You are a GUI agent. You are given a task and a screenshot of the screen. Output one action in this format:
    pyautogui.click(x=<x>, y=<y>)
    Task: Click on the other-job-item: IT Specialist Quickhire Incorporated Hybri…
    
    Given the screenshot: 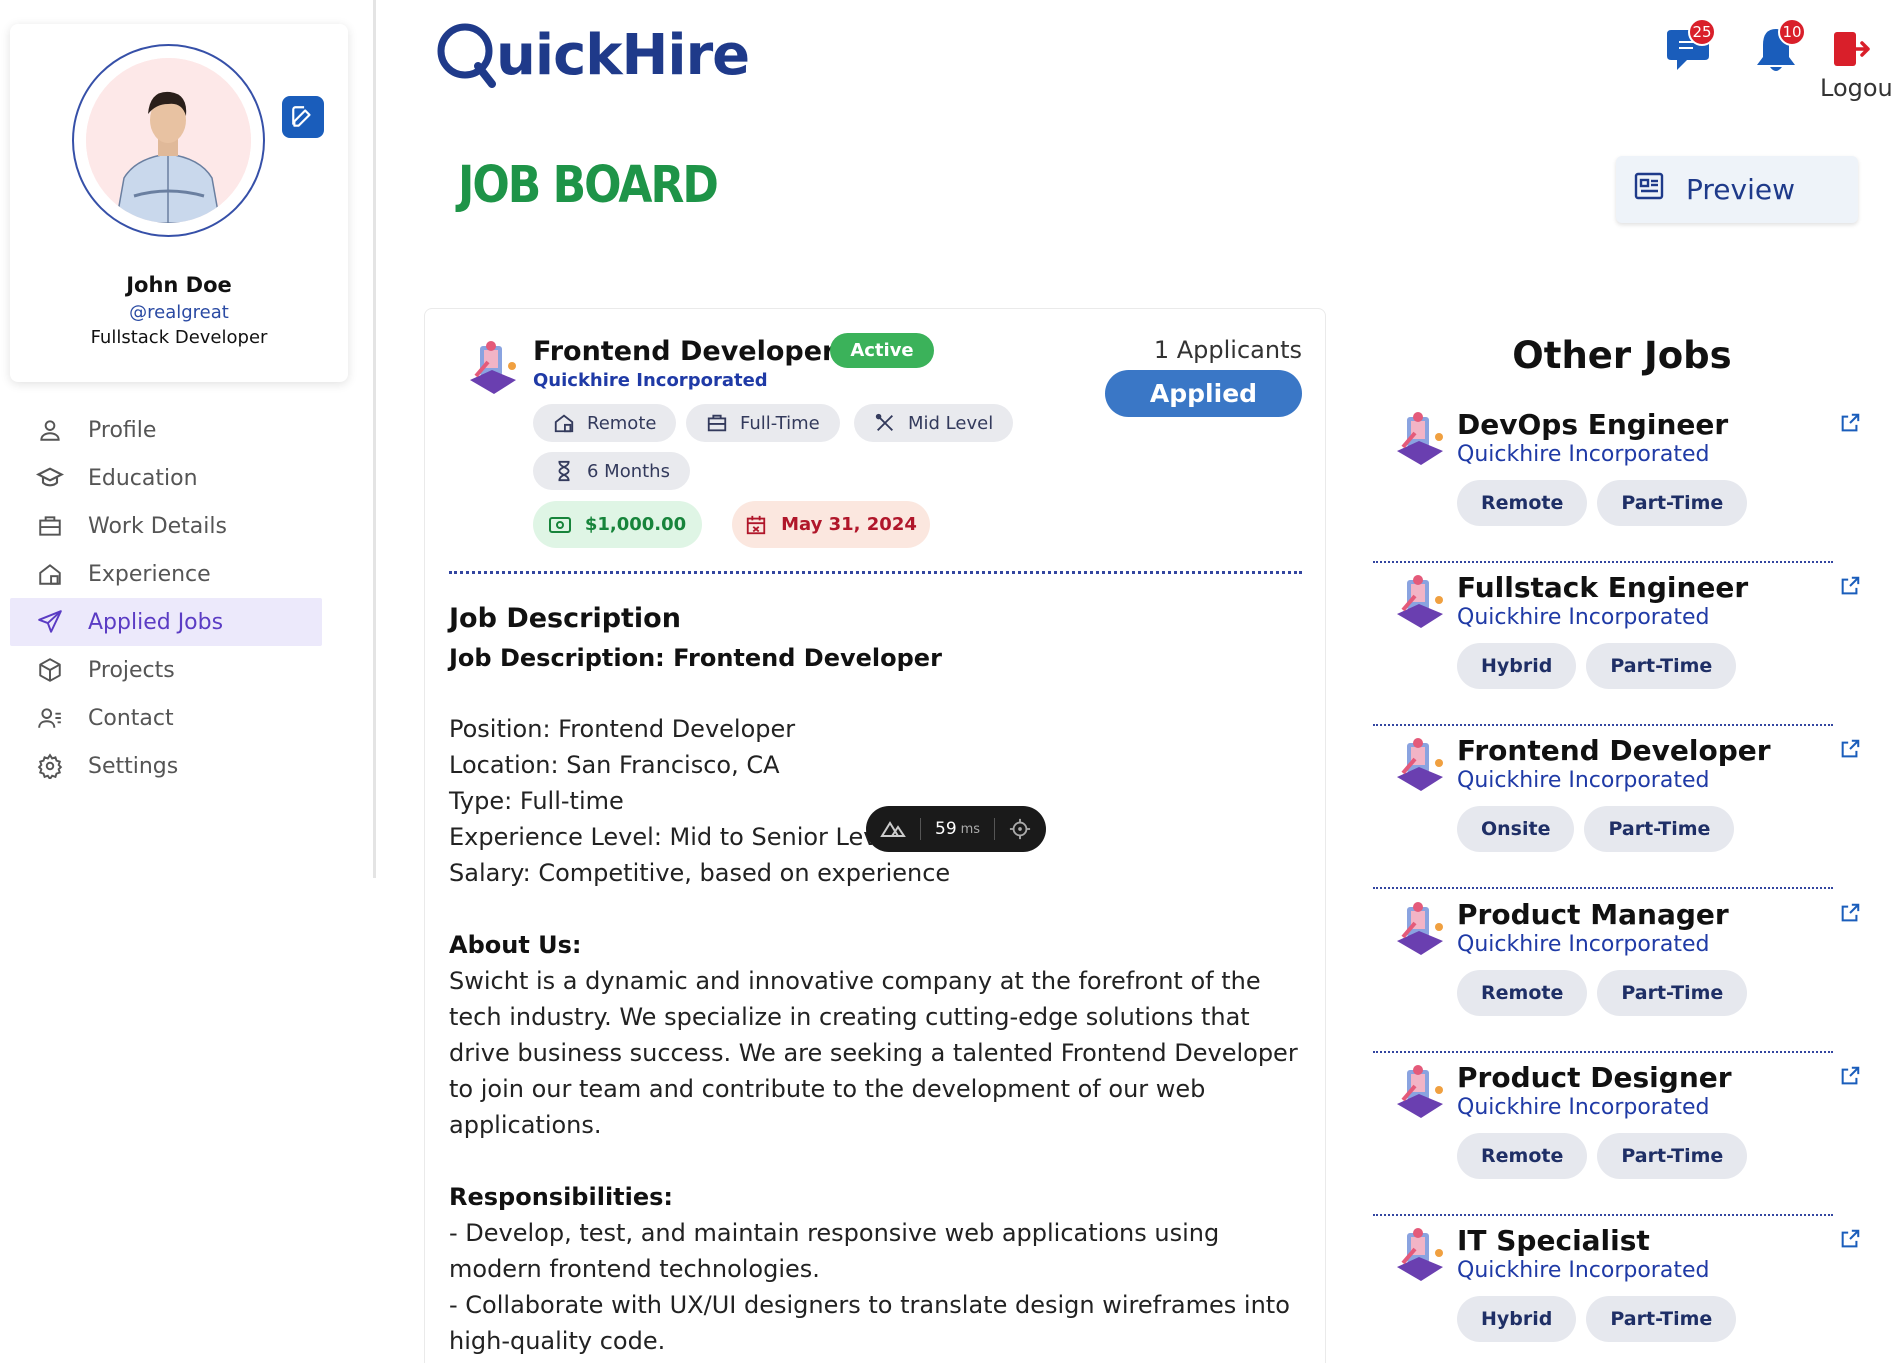 What is the action you would take?
    pyautogui.click(x=1616, y=1289)
    